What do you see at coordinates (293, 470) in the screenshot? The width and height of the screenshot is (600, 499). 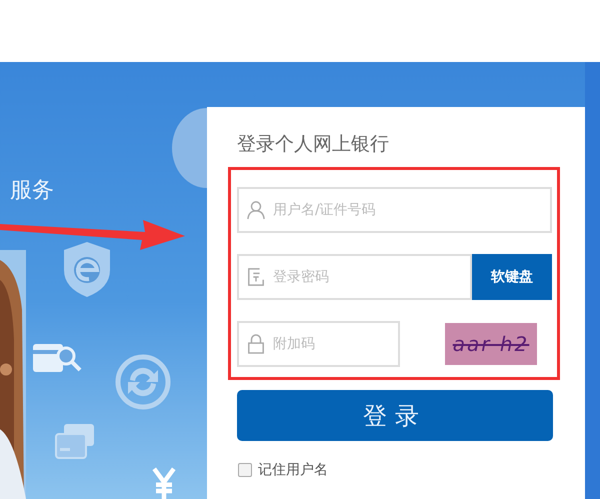 I see `checkbox-label: 记住用户名` at bounding box center [293, 470].